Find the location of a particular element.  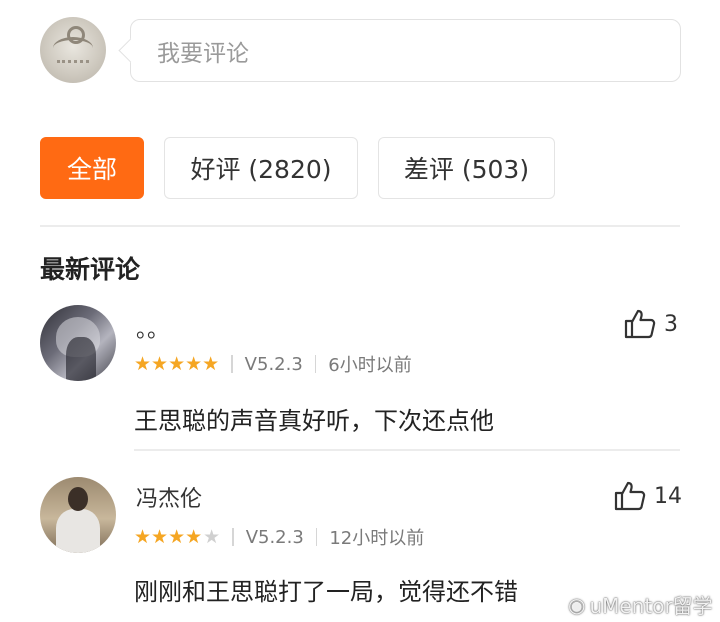

section-divider is located at coordinates (360, 226).